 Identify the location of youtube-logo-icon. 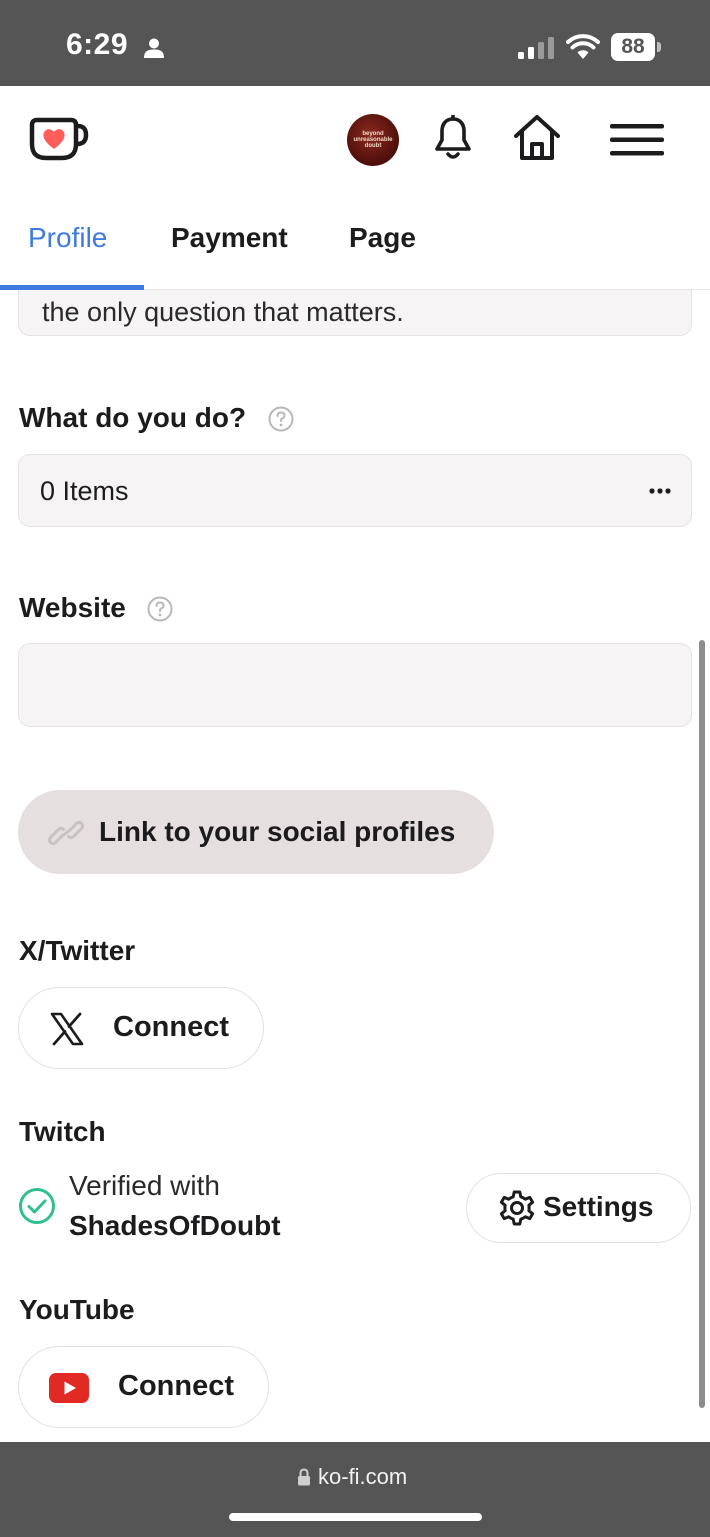
(69, 1388).